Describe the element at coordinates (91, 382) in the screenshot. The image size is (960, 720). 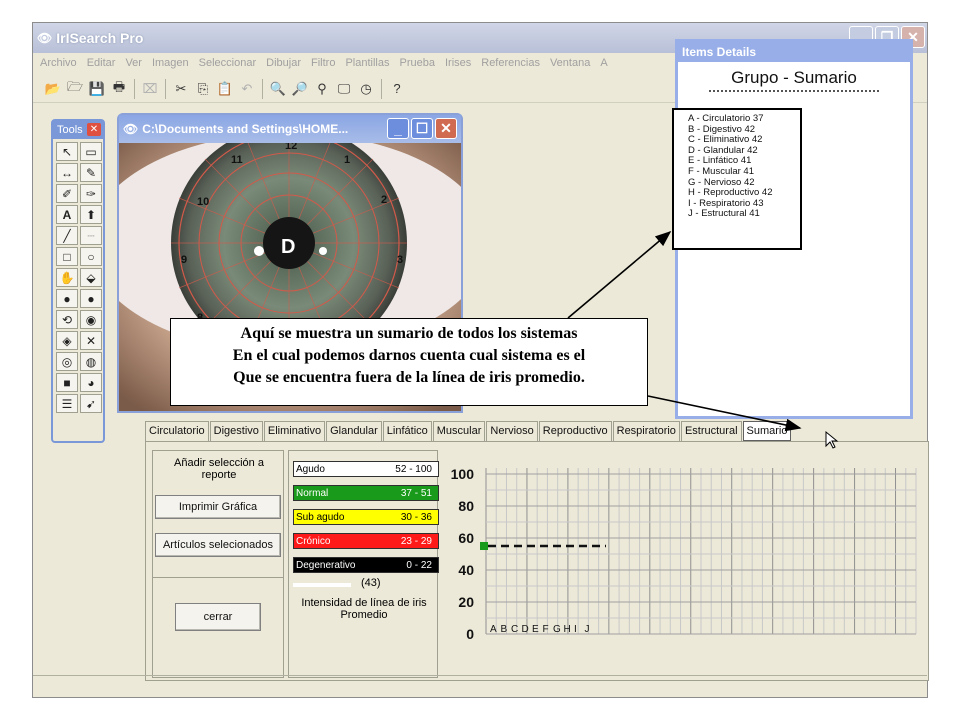
I see `sphere-tool-icon: ◕` at that location.